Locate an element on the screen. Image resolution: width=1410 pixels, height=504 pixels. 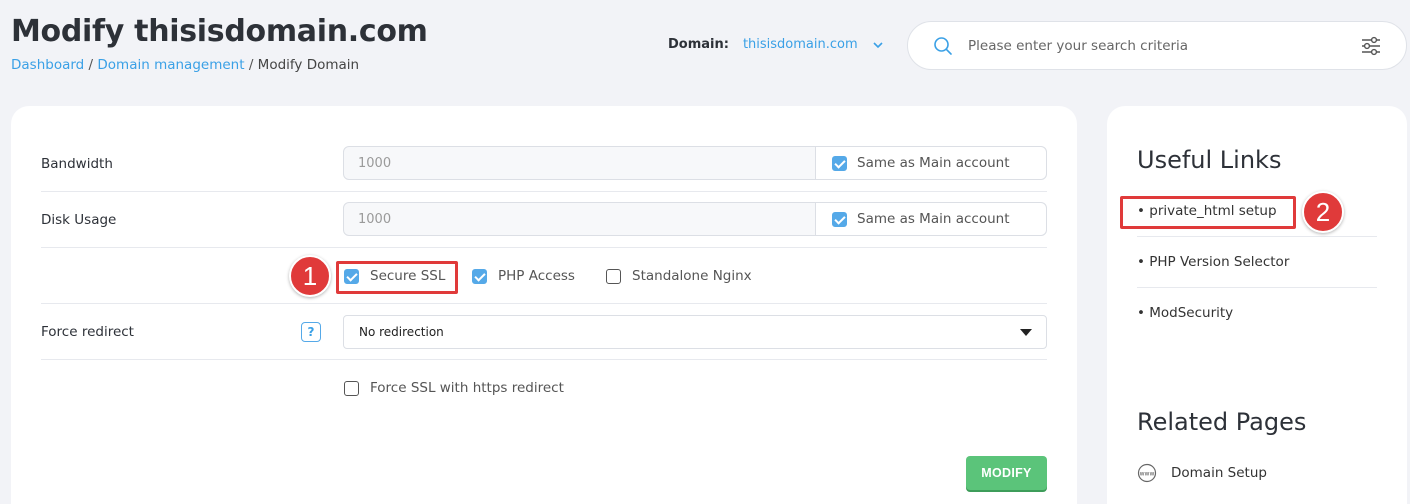
bandwidth-same-as-main: Same as Main account is located at coordinates (930, 163).